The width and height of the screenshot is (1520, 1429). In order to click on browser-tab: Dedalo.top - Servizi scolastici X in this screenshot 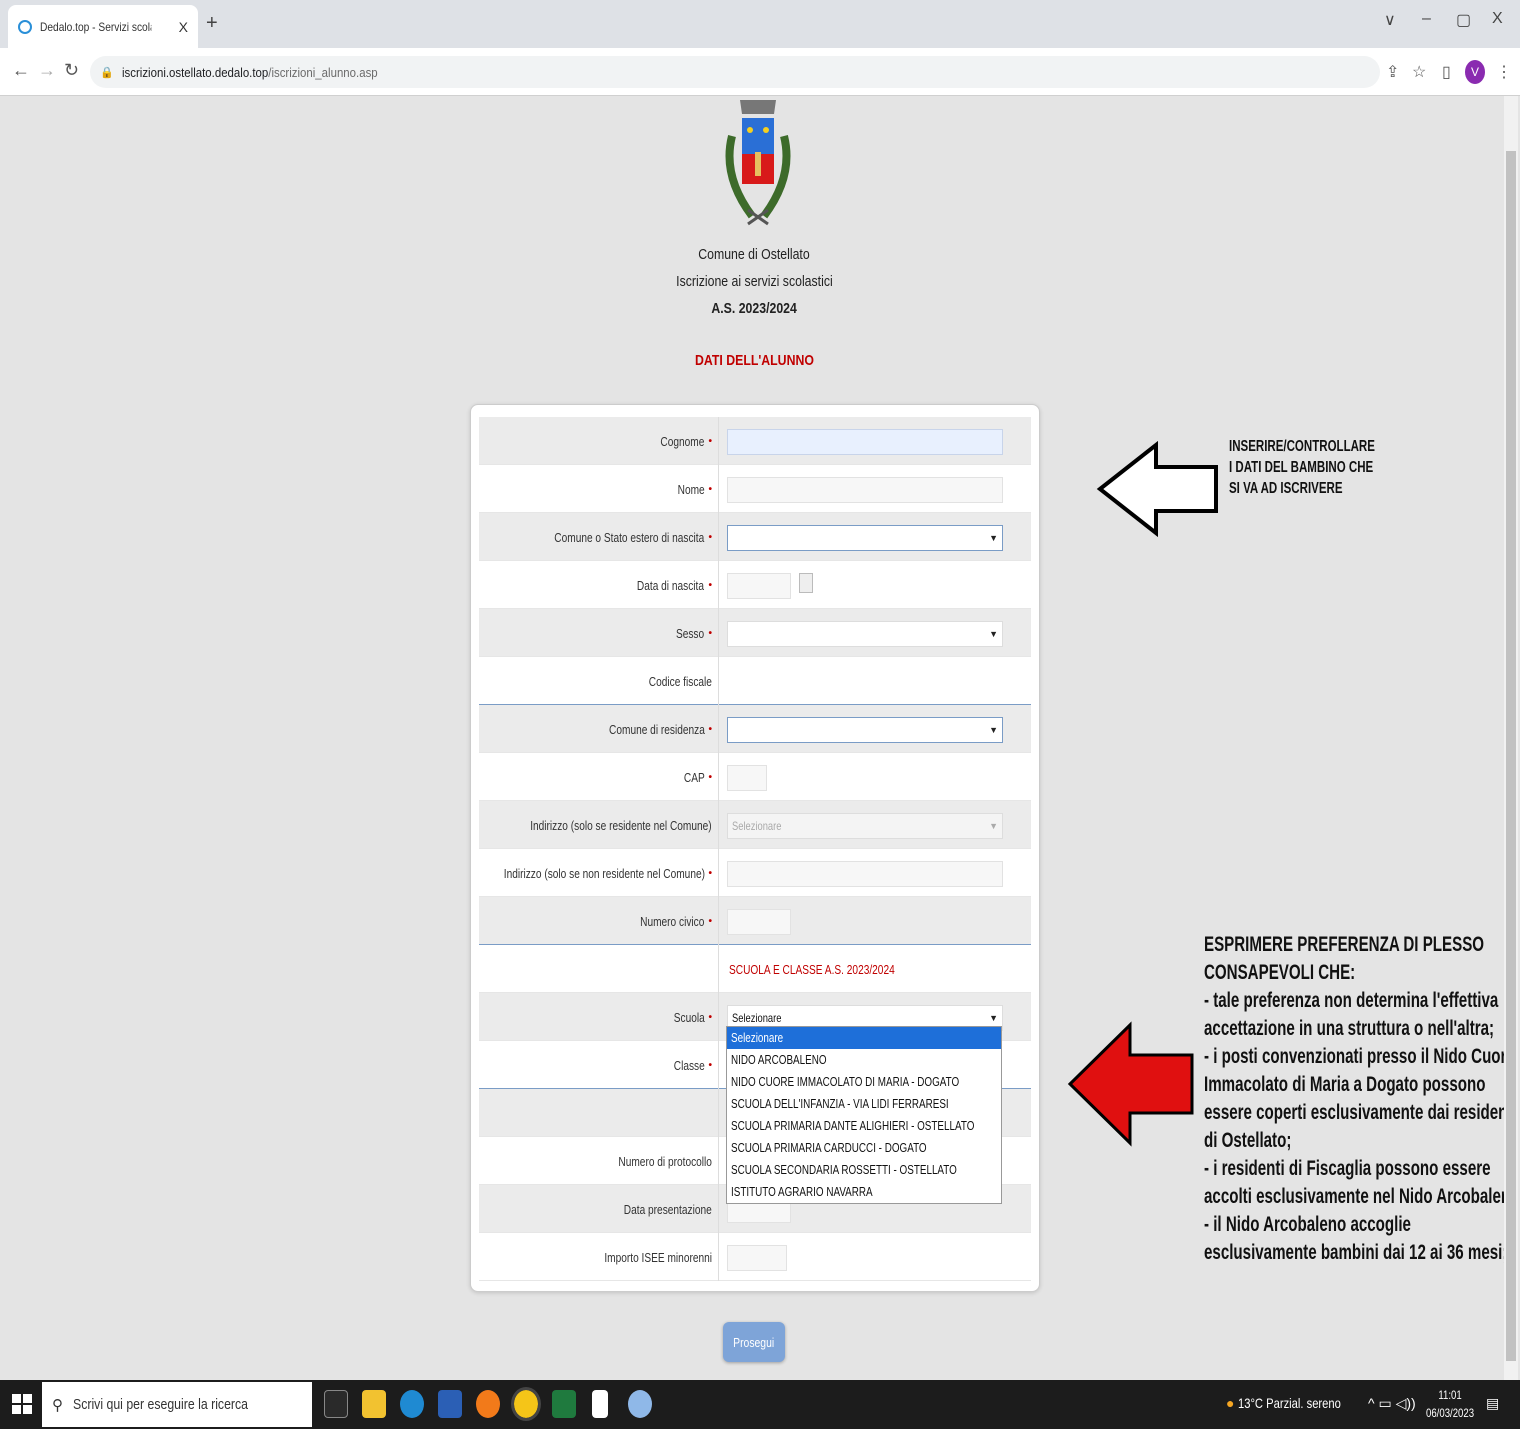, I will do `click(103, 26)`.